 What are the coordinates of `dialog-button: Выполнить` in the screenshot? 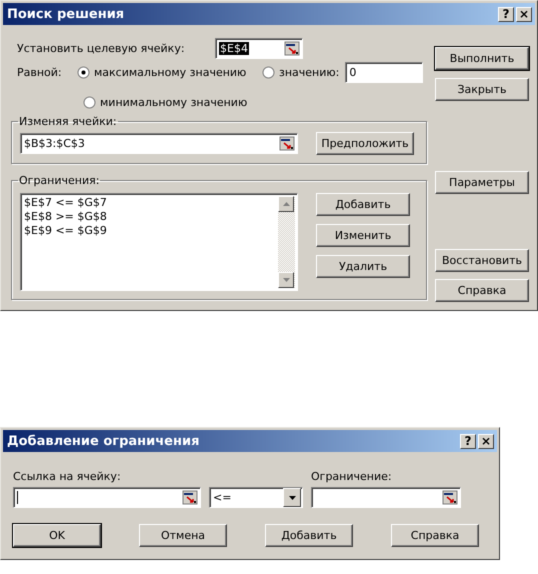 It's located at (482, 58).